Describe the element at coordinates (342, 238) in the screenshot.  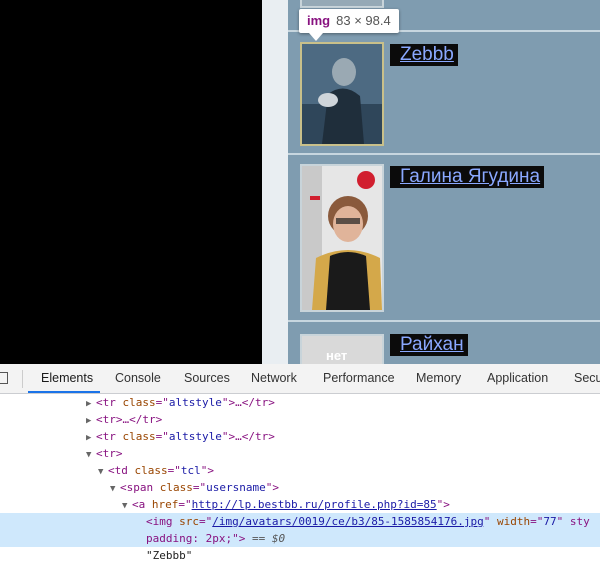
I see `avatar-galina` at that location.